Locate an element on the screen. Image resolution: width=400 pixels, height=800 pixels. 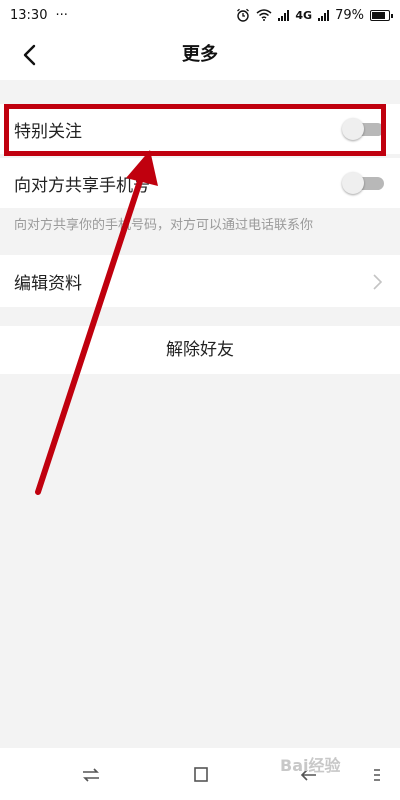
toggle-knob is located at coordinates (353, 183).